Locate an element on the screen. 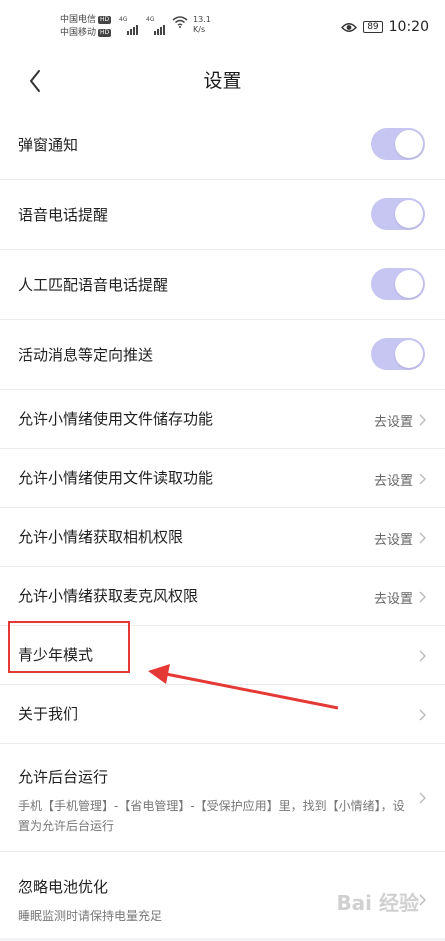  annotation-highlight-box is located at coordinates (69, 647).